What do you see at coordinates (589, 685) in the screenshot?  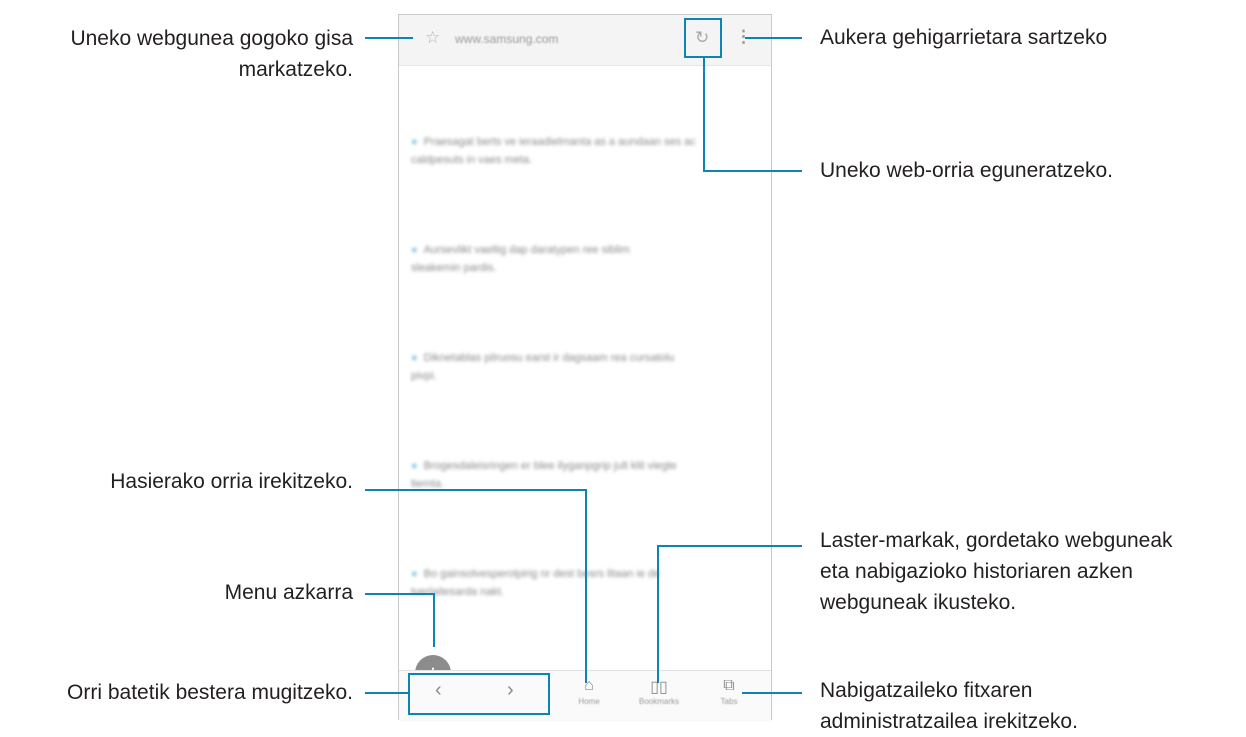 I see `home-icon: ⌂` at bounding box center [589, 685].